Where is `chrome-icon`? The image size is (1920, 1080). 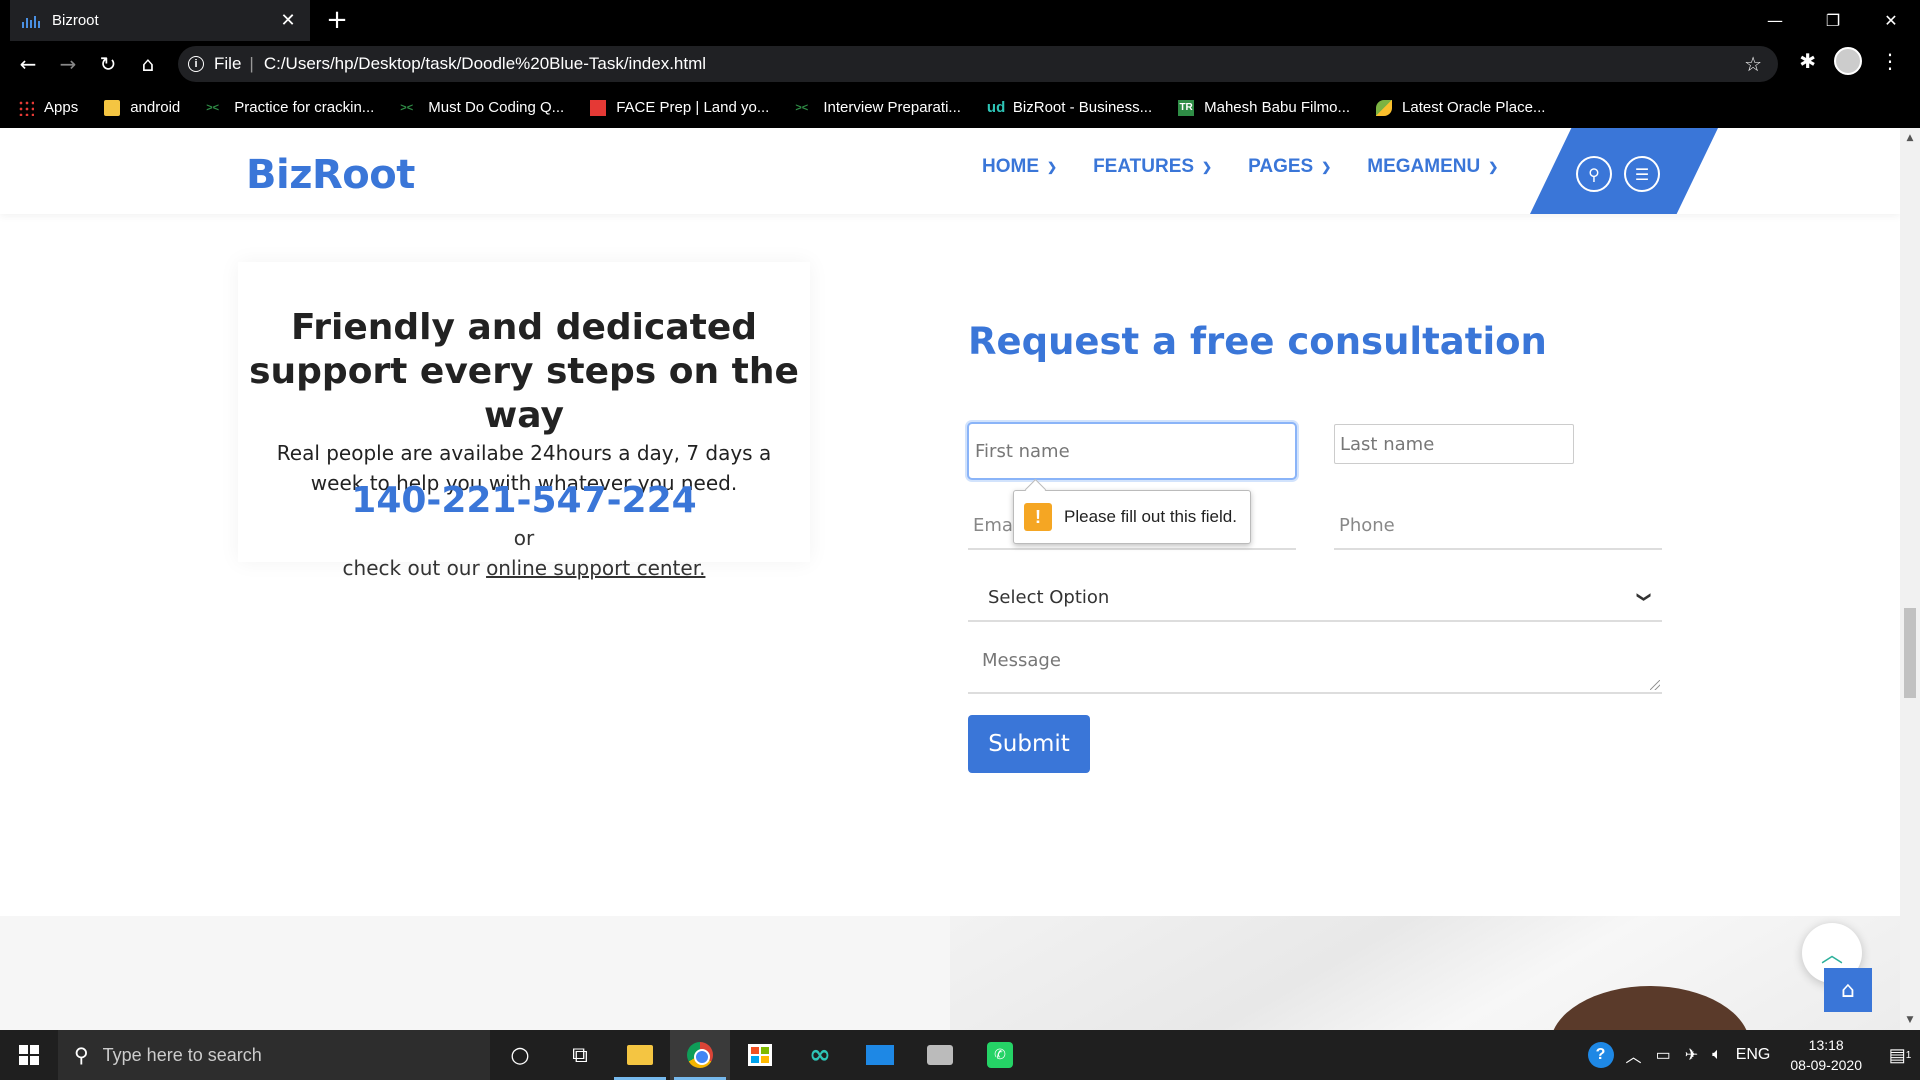
chrome-icon is located at coordinates (700, 1055).